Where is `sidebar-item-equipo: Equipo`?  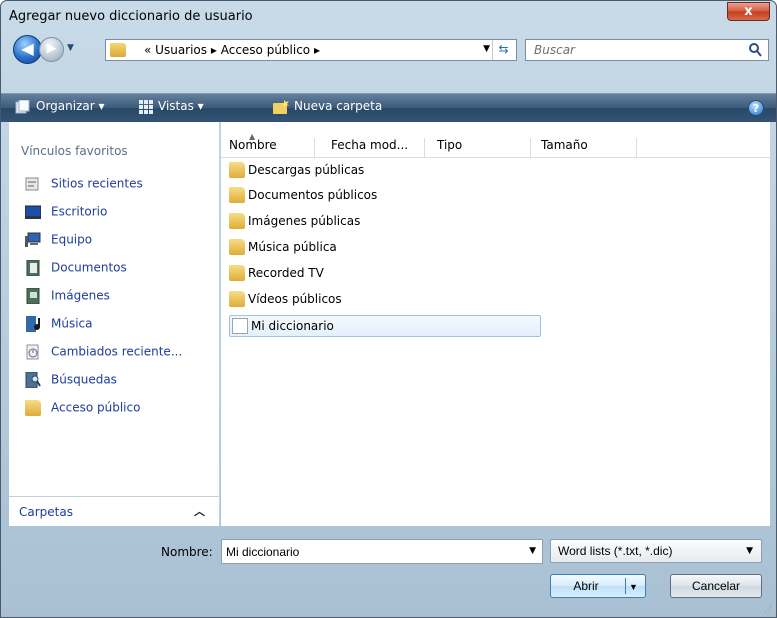 sidebar-item-equipo: Equipo is located at coordinates (58, 242).